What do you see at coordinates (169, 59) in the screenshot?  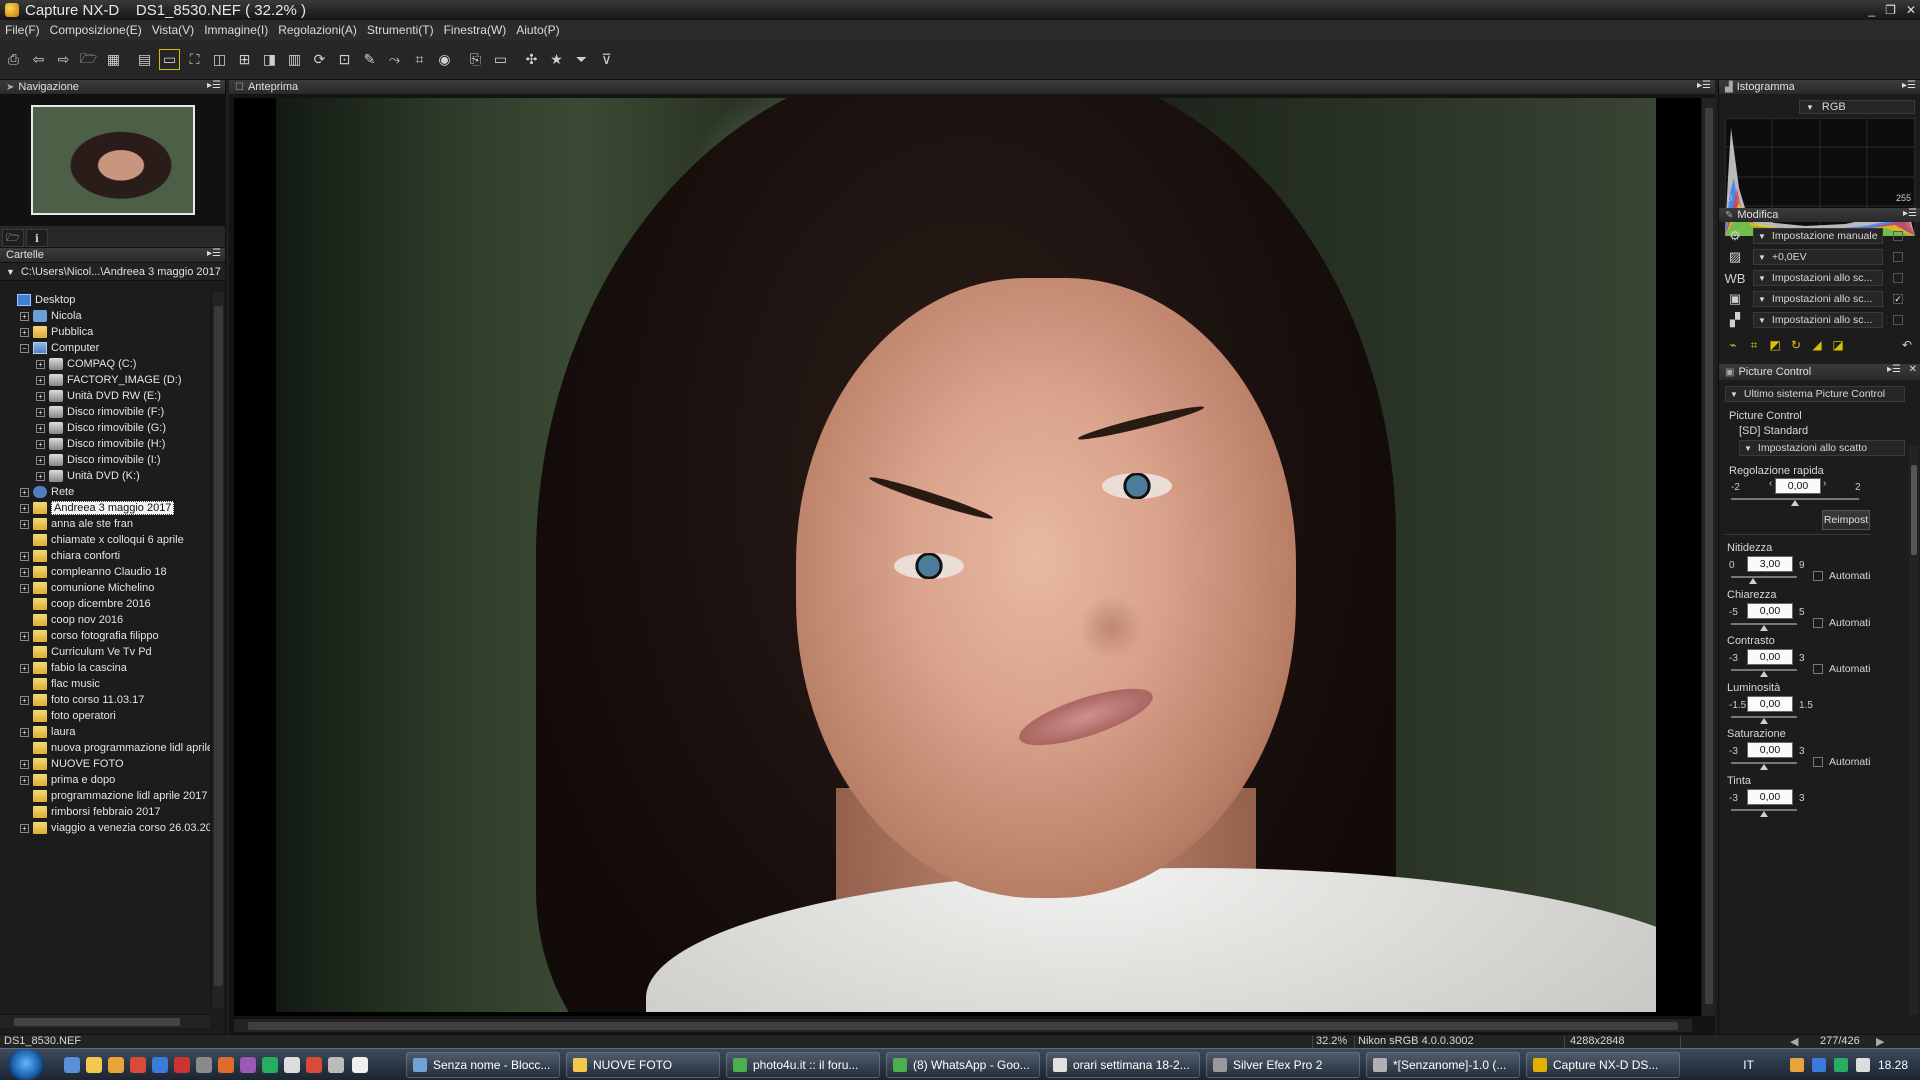 I see `viewer-icon: ▭` at bounding box center [169, 59].